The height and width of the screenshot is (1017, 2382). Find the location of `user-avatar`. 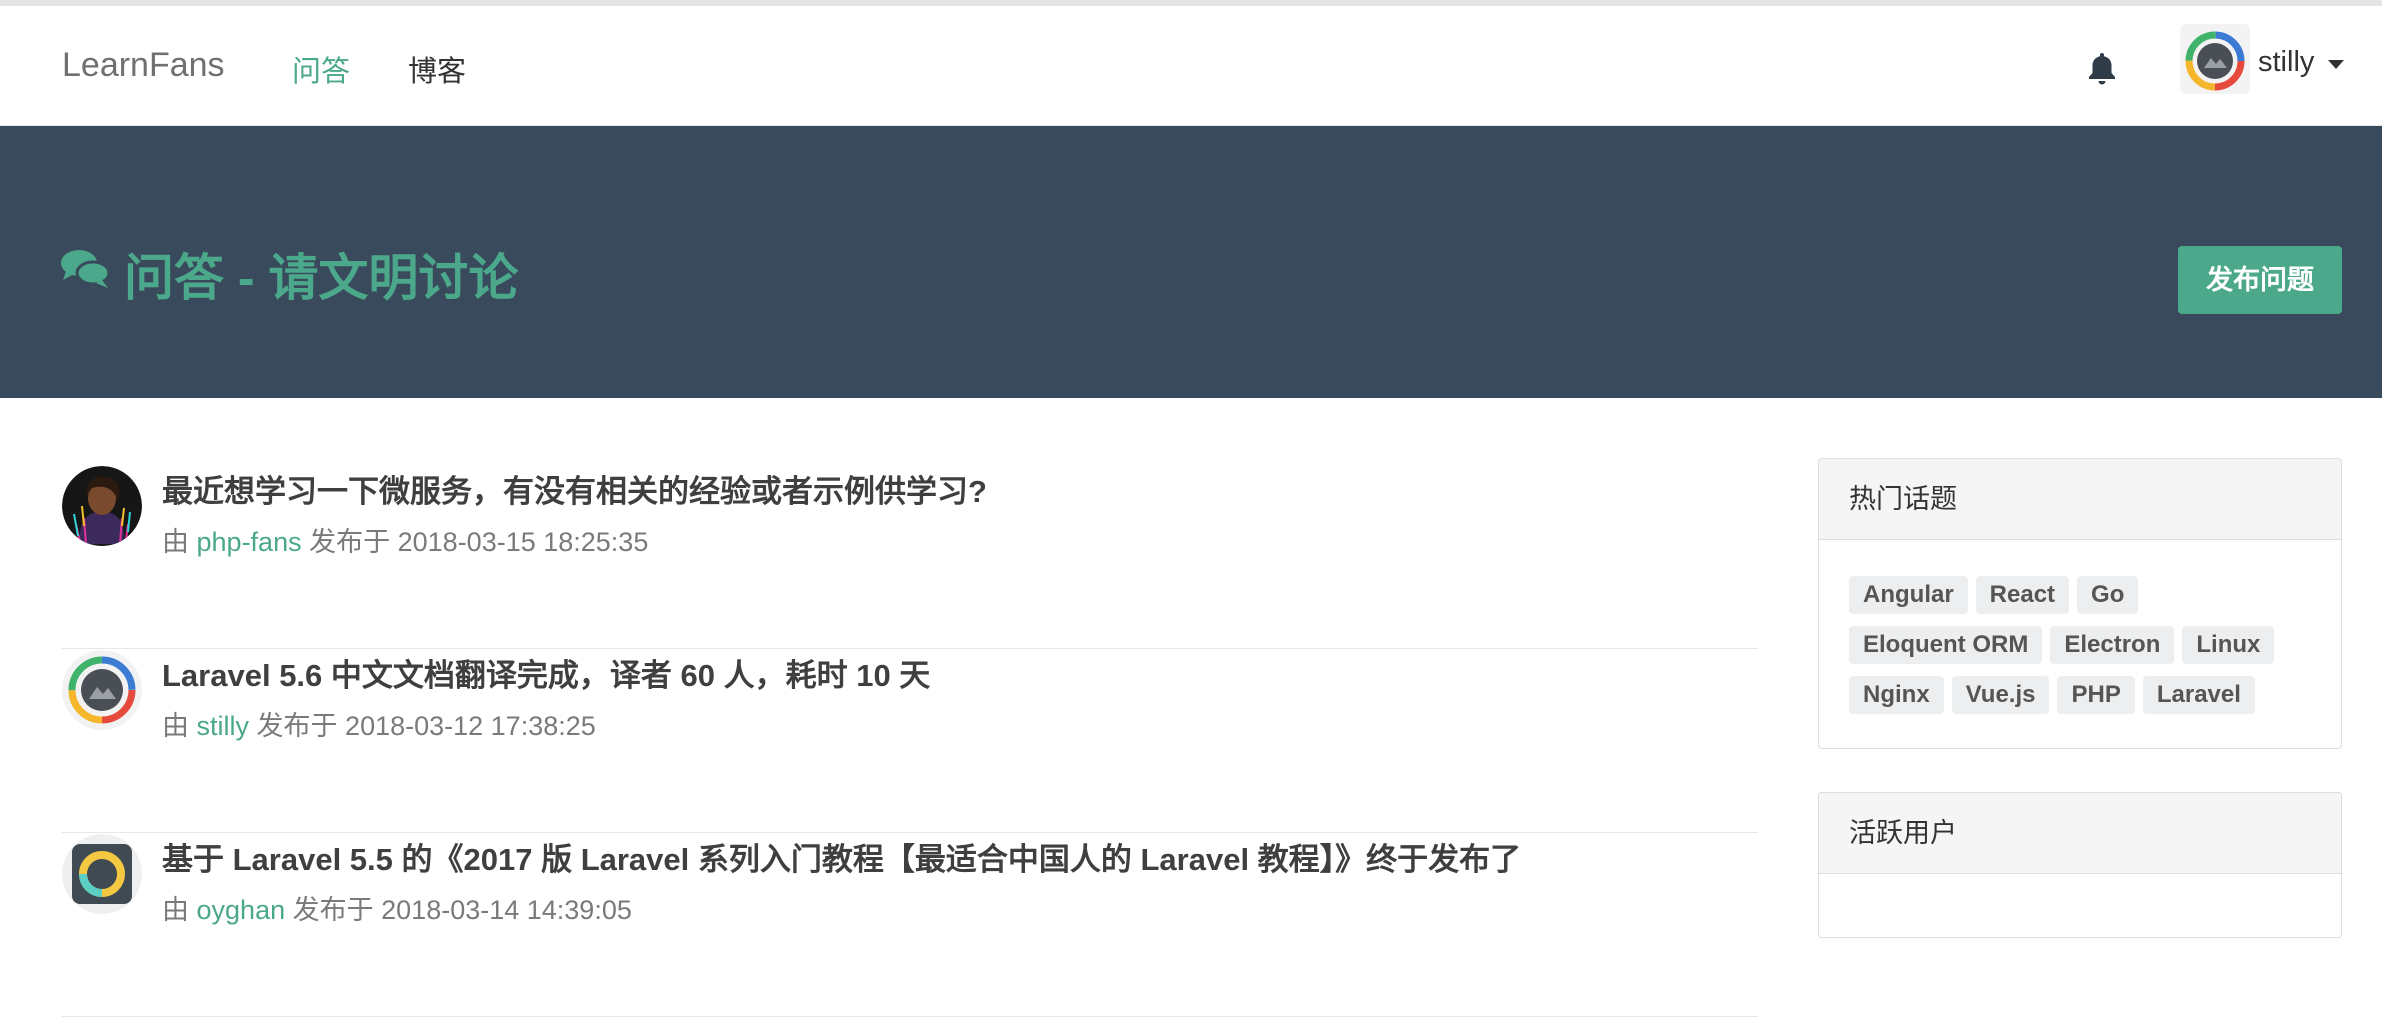

user-avatar is located at coordinates (2215, 61).